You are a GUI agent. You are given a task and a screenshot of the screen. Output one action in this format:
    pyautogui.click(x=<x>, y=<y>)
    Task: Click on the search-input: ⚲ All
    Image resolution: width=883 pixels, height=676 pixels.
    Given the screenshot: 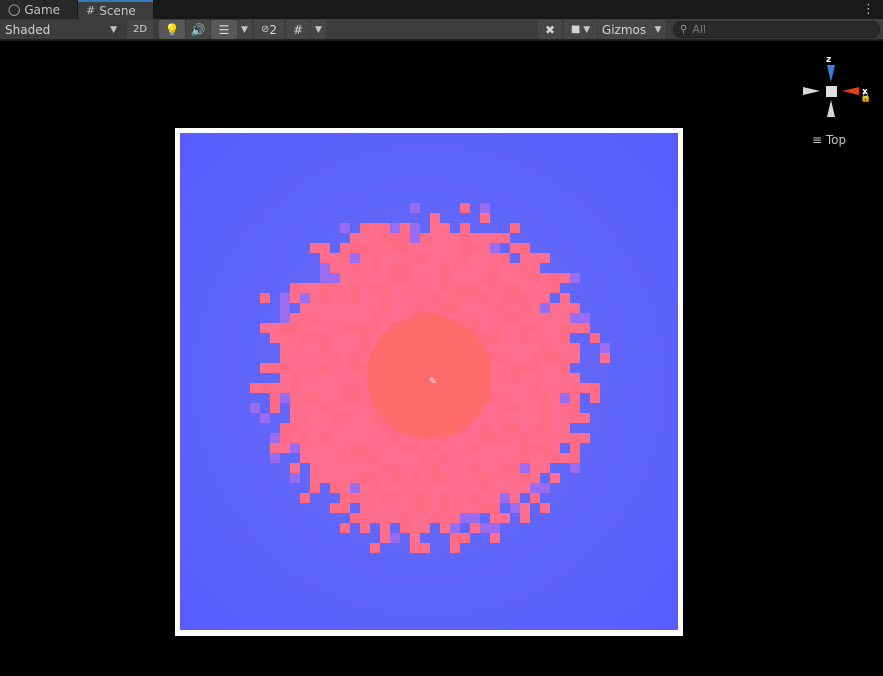 What is the action you would take?
    pyautogui.click(x=776, y=29)
    